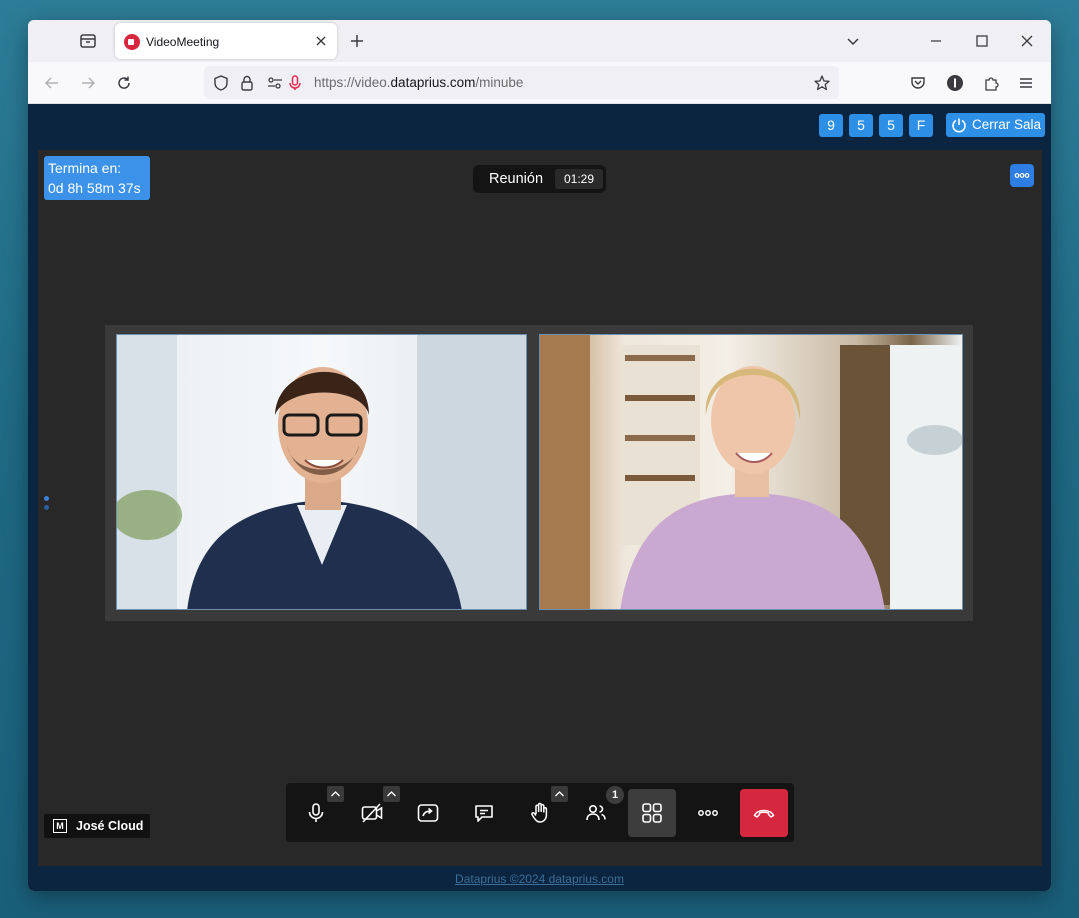  I want to click on chat-icon, so click(484, 813).